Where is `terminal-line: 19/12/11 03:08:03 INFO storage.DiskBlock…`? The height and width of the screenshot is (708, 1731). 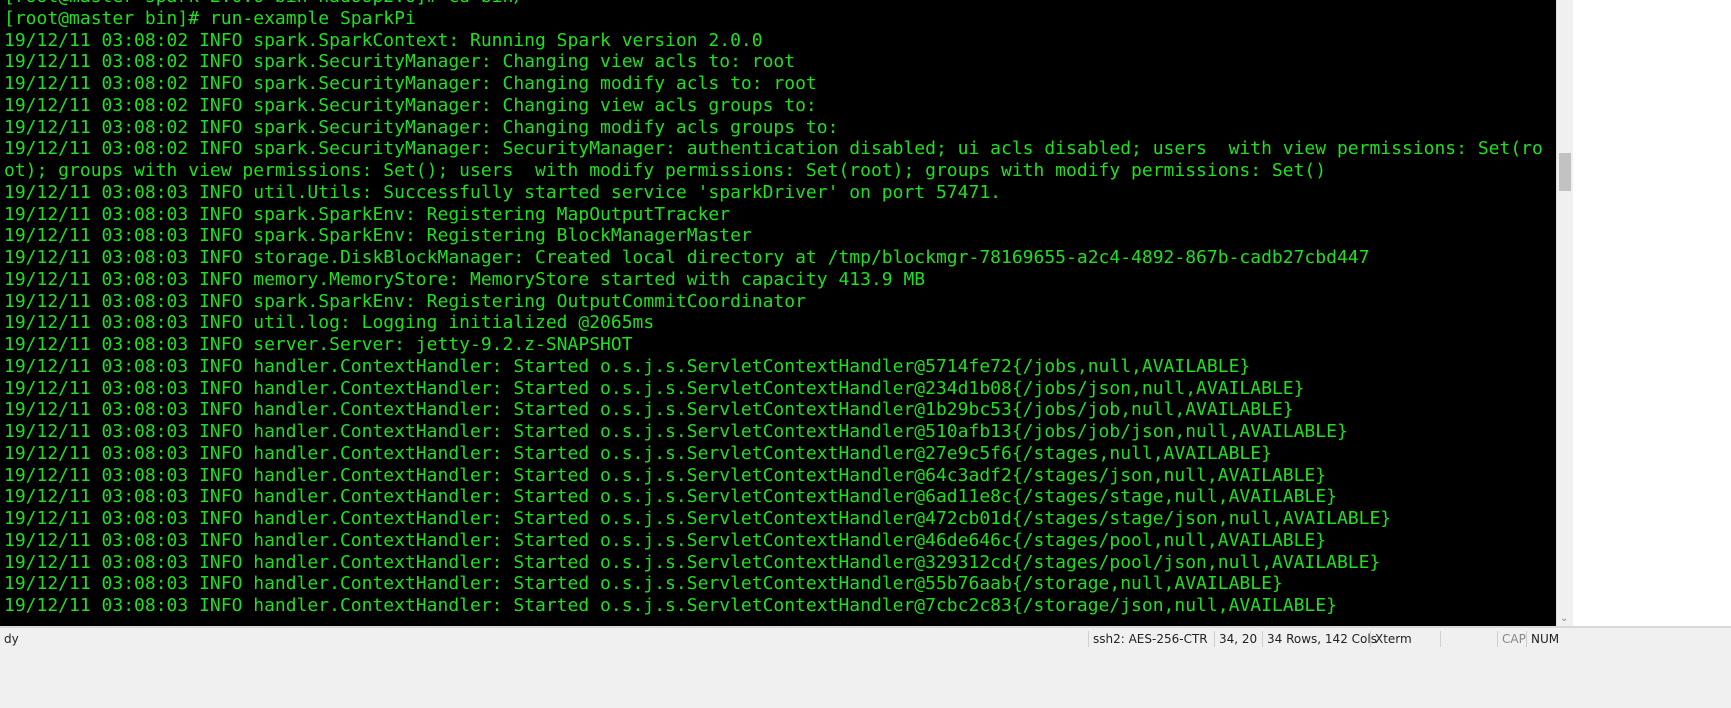
terminal-line: 19/12/11 03:08:03 INFO storage.DiskBlock… is located at coordinates (687, 257).